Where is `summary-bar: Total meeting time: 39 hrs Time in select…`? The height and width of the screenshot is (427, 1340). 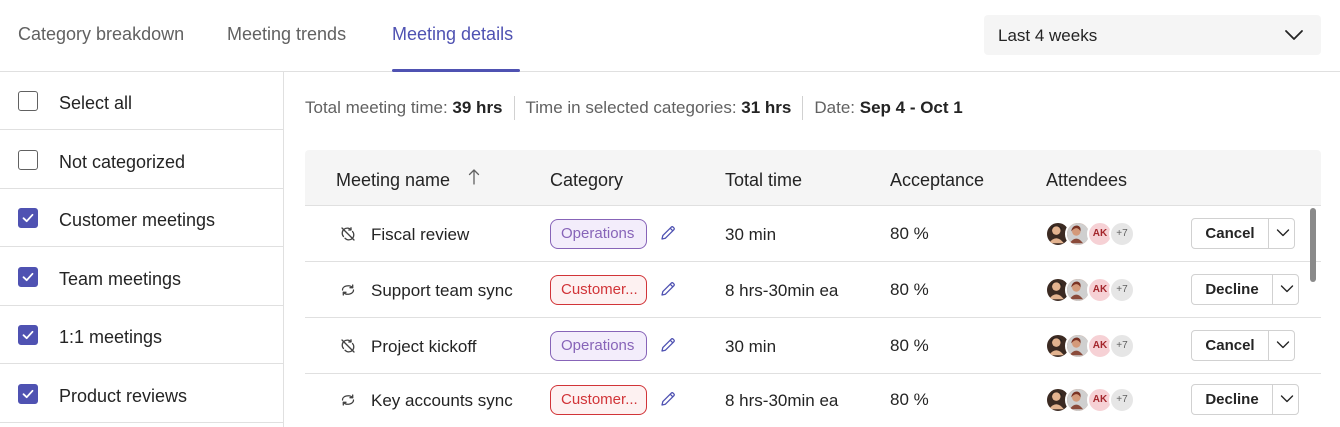 summary-bar: Total meeting time: 39 hrs Time in select… is located at coordinates (634, 108).